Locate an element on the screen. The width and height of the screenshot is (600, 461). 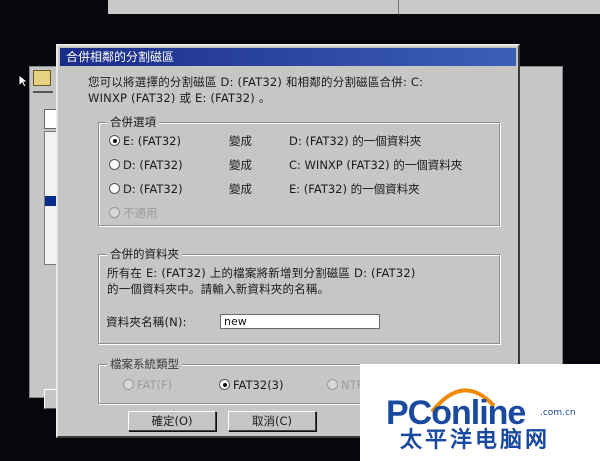
option-source: E: (FAT32) is located at coordinates (152, 141).